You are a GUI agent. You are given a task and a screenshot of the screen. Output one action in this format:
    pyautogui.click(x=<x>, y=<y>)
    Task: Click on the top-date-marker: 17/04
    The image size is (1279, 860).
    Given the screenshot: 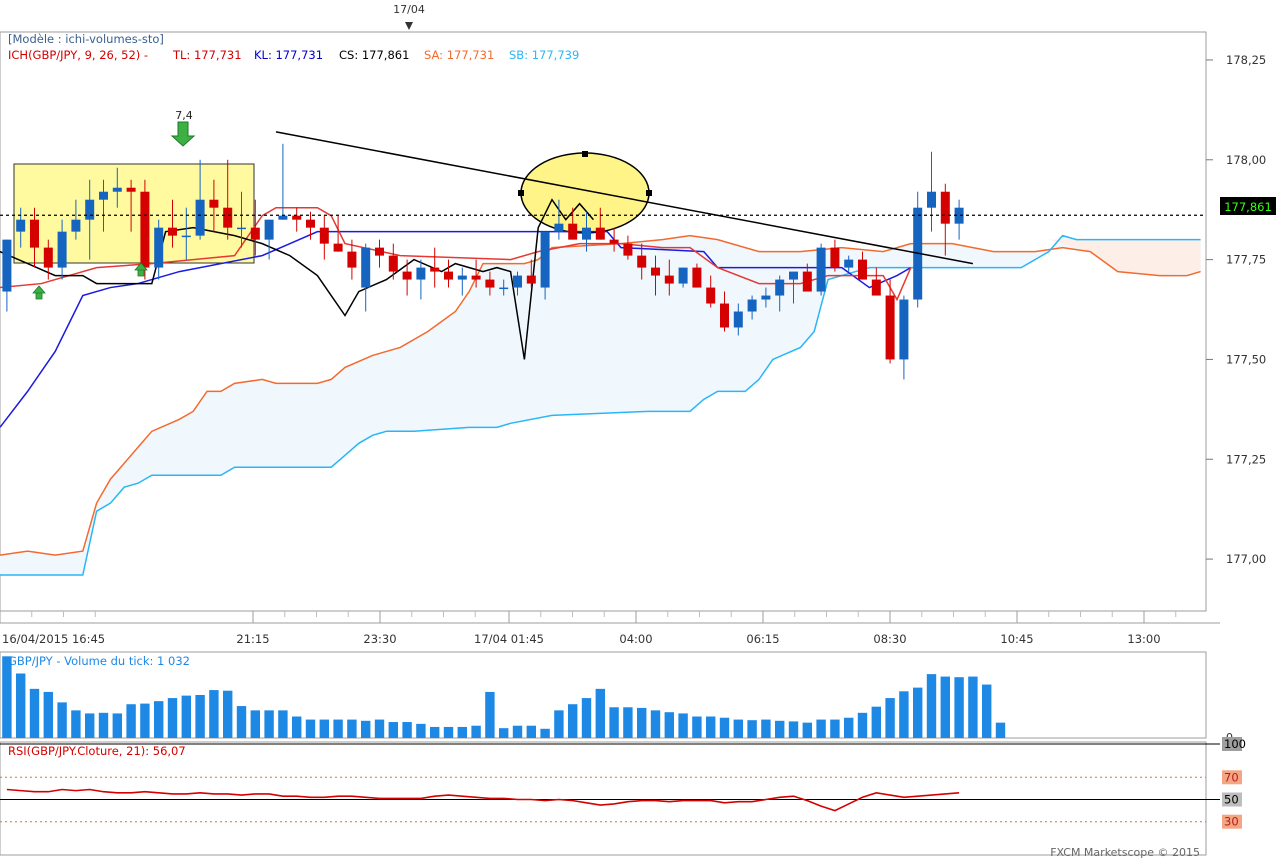 What is the action you would take?
    pyautogui.click(x=409, y=16)
    